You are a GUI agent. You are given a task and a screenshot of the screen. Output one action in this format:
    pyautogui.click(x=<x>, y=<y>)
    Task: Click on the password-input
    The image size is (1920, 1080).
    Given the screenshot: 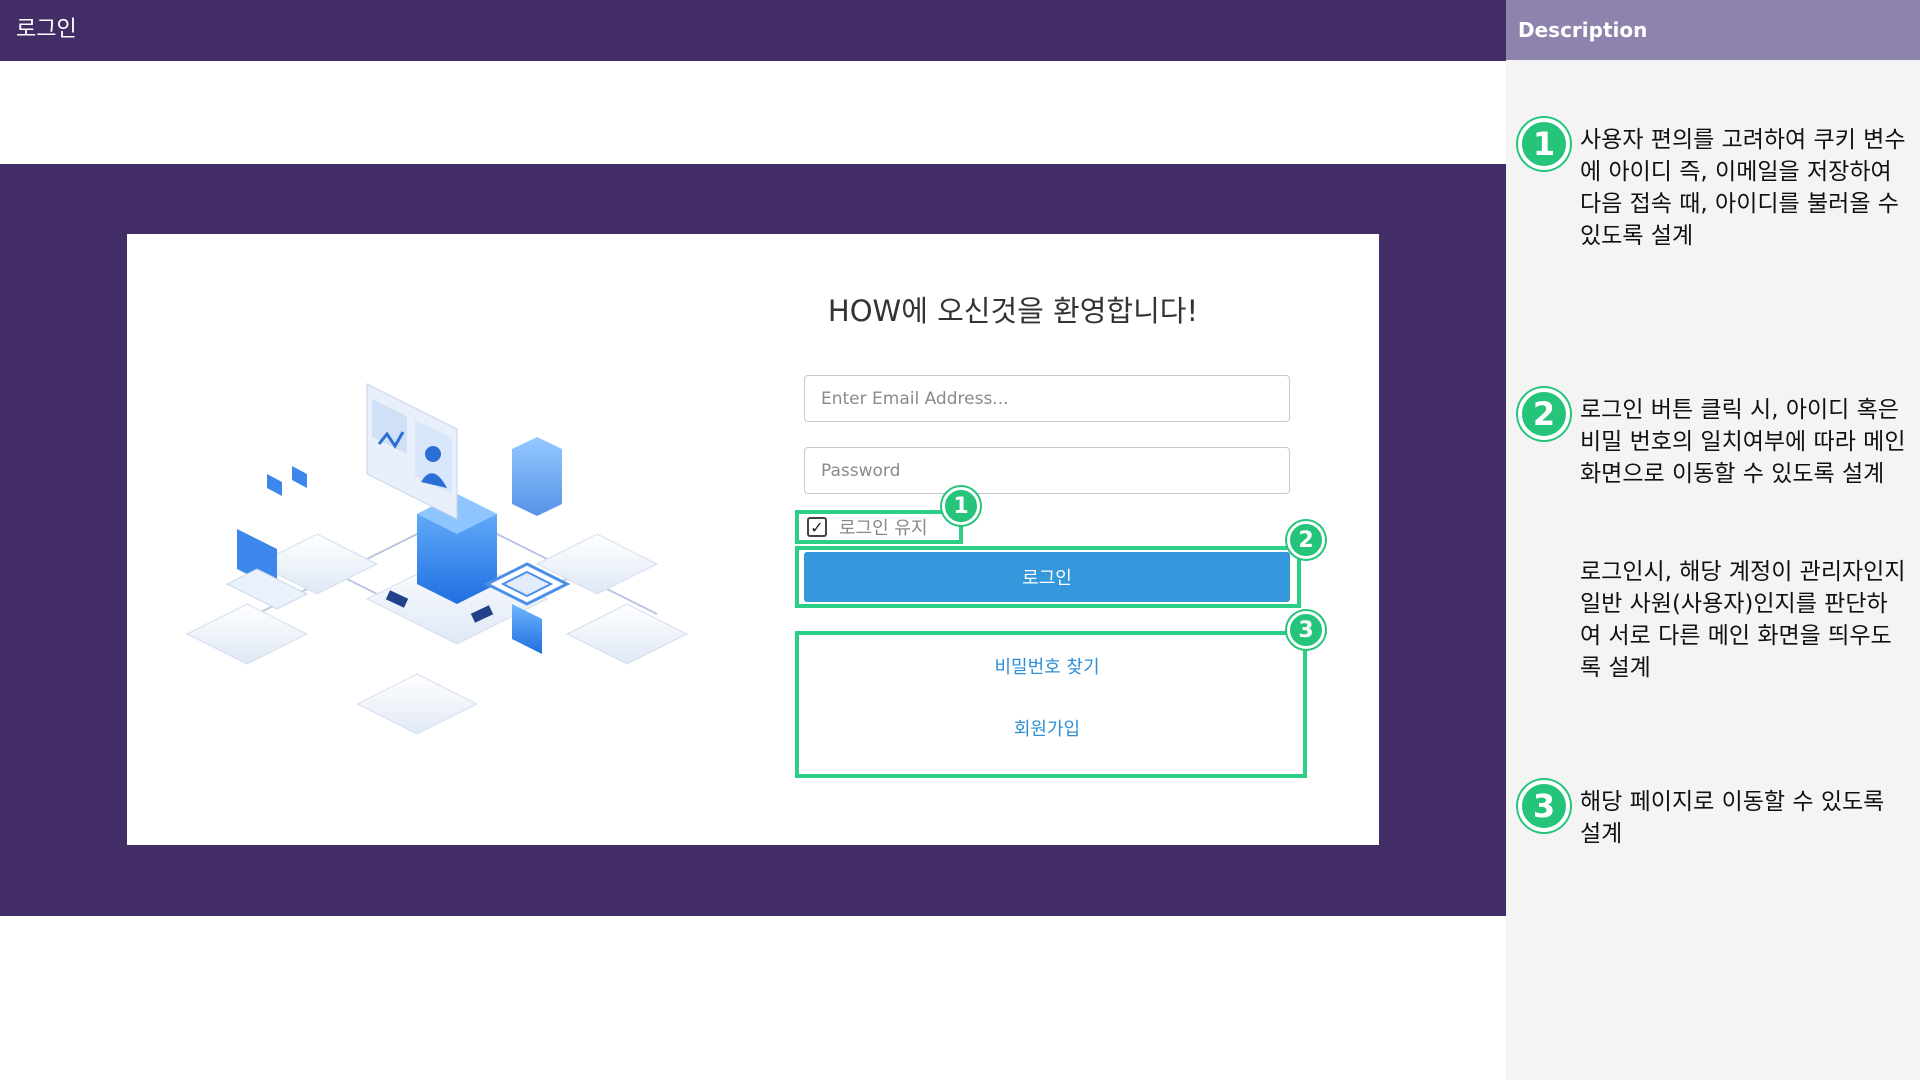 What is the action you would take?
    pyautogui.click(x=1047, y=470)
    